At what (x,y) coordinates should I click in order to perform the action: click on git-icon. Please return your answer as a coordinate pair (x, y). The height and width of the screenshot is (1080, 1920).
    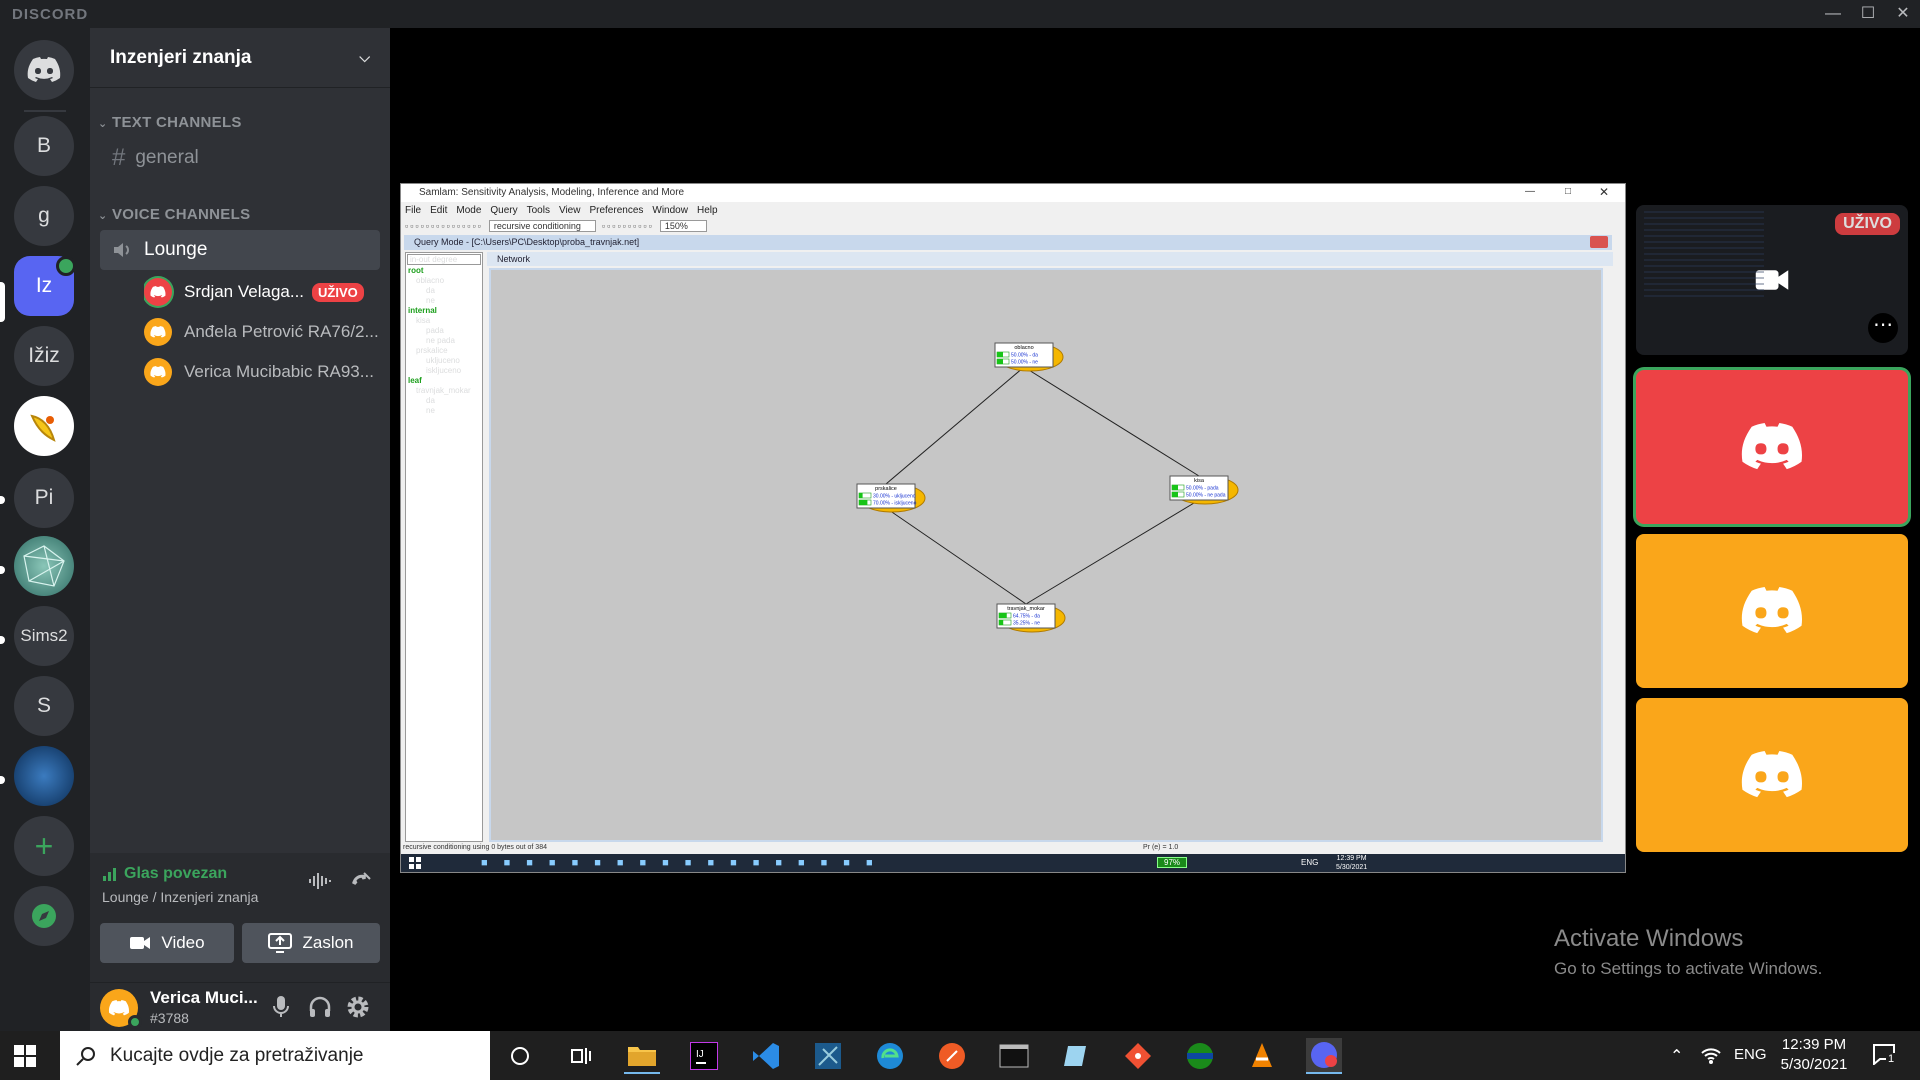
    Looking at the image, I should click on (1138, 1056).